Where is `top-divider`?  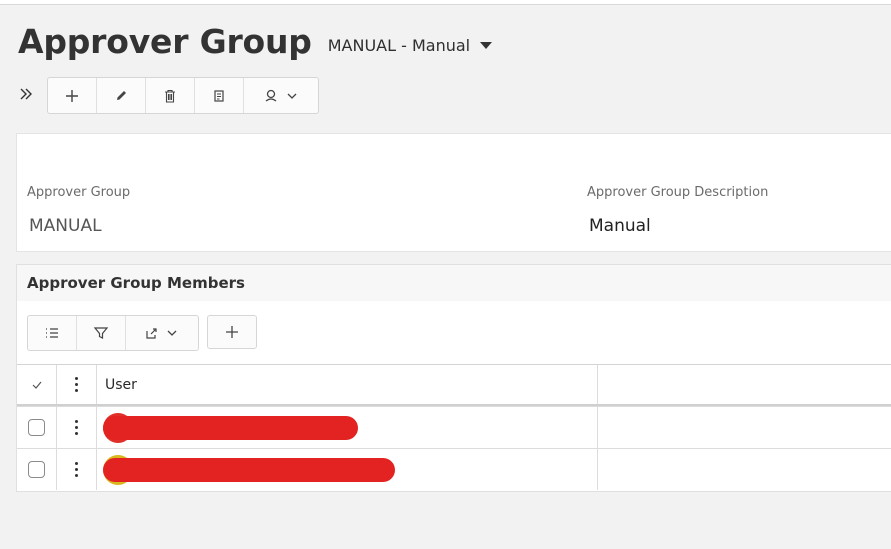
top-divider is located at coordinates (445, 2).